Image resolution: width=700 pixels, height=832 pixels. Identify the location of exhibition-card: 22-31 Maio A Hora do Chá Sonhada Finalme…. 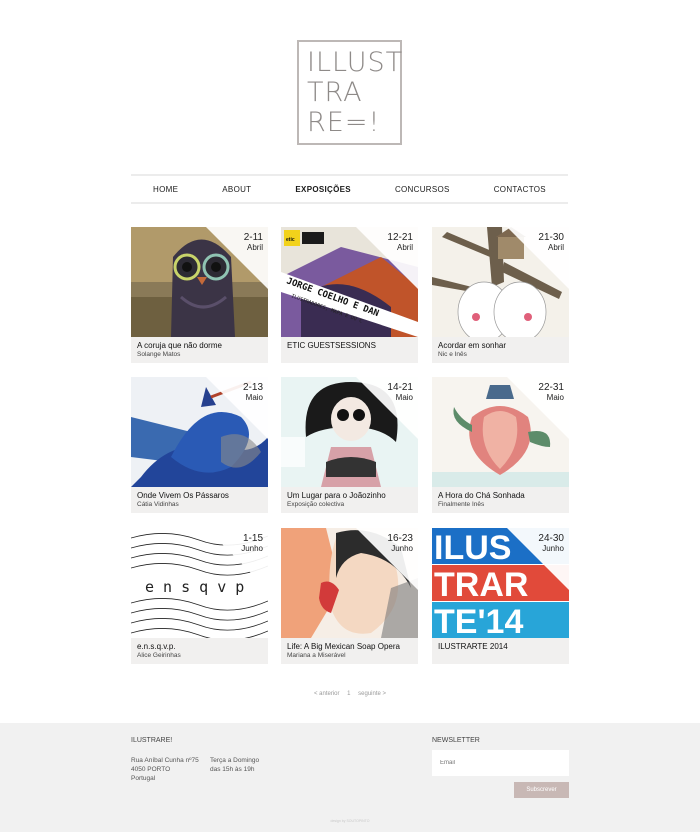
(500, 445).